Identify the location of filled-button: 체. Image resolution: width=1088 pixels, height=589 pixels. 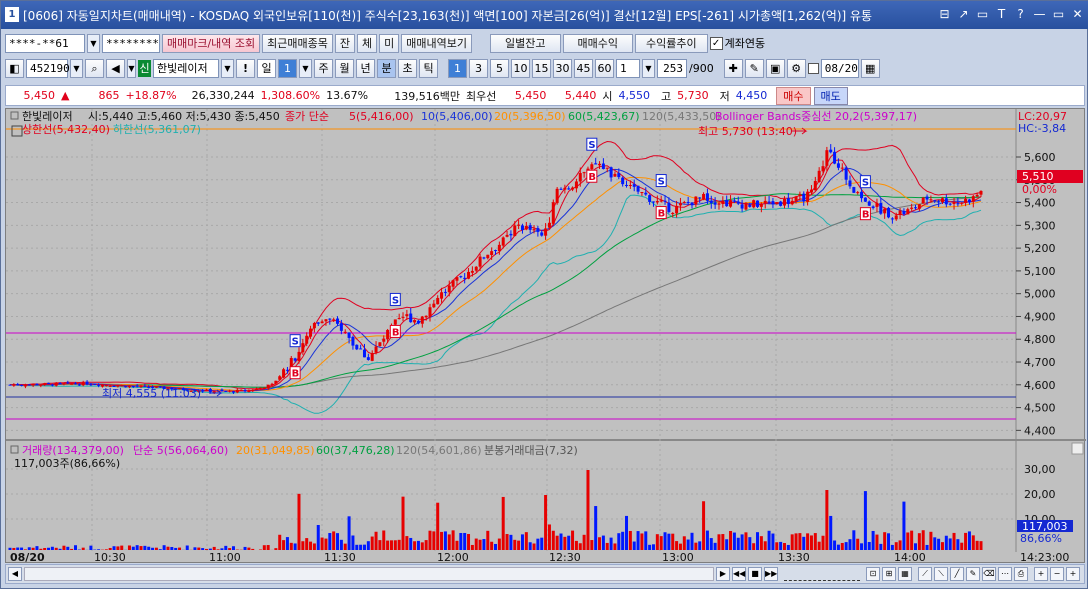
(367, 43).